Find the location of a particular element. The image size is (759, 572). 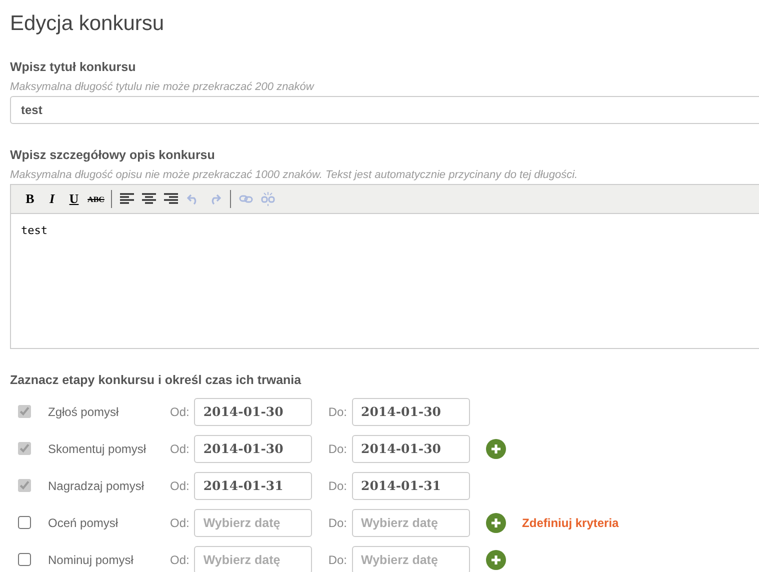

start-date-field: 2014-01-31 is located at coordinates (253, 486).